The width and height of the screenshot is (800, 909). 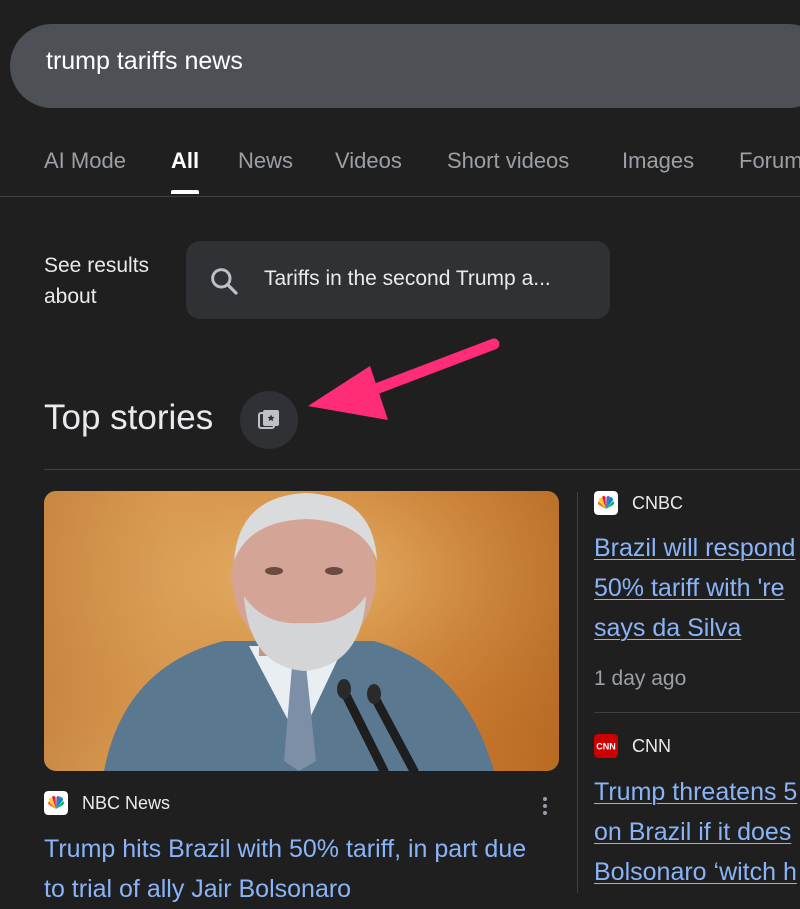 I want to click on search-icon, so click(x=224, y=281).